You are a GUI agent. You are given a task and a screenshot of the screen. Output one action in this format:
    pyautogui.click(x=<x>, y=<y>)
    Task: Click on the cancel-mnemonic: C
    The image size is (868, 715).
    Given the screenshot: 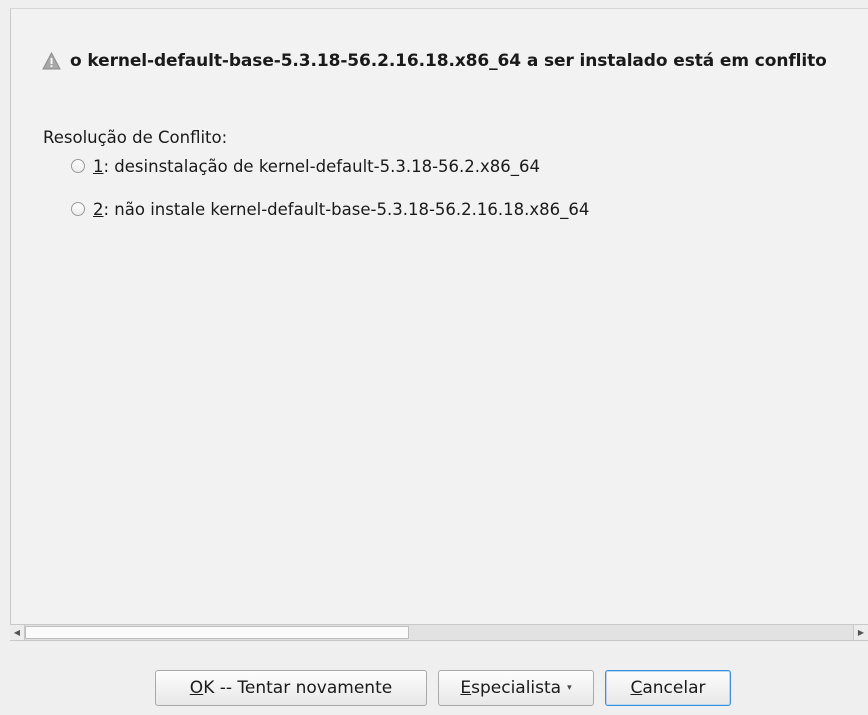 What is the action you would take?
    pyautogui.click(x=636, y=688)
    